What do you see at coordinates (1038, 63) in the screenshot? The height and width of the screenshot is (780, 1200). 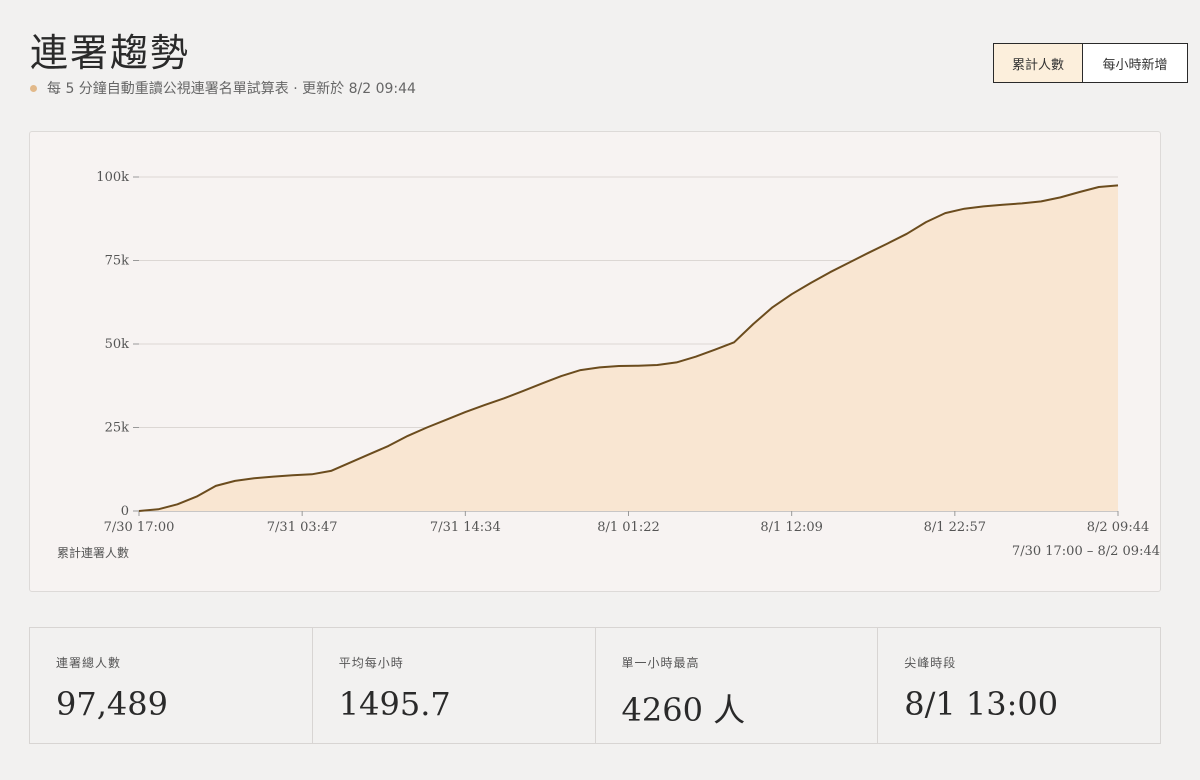 I see `cumulative-toggle-button: 累計人數` at bounding box center [1038, 63].